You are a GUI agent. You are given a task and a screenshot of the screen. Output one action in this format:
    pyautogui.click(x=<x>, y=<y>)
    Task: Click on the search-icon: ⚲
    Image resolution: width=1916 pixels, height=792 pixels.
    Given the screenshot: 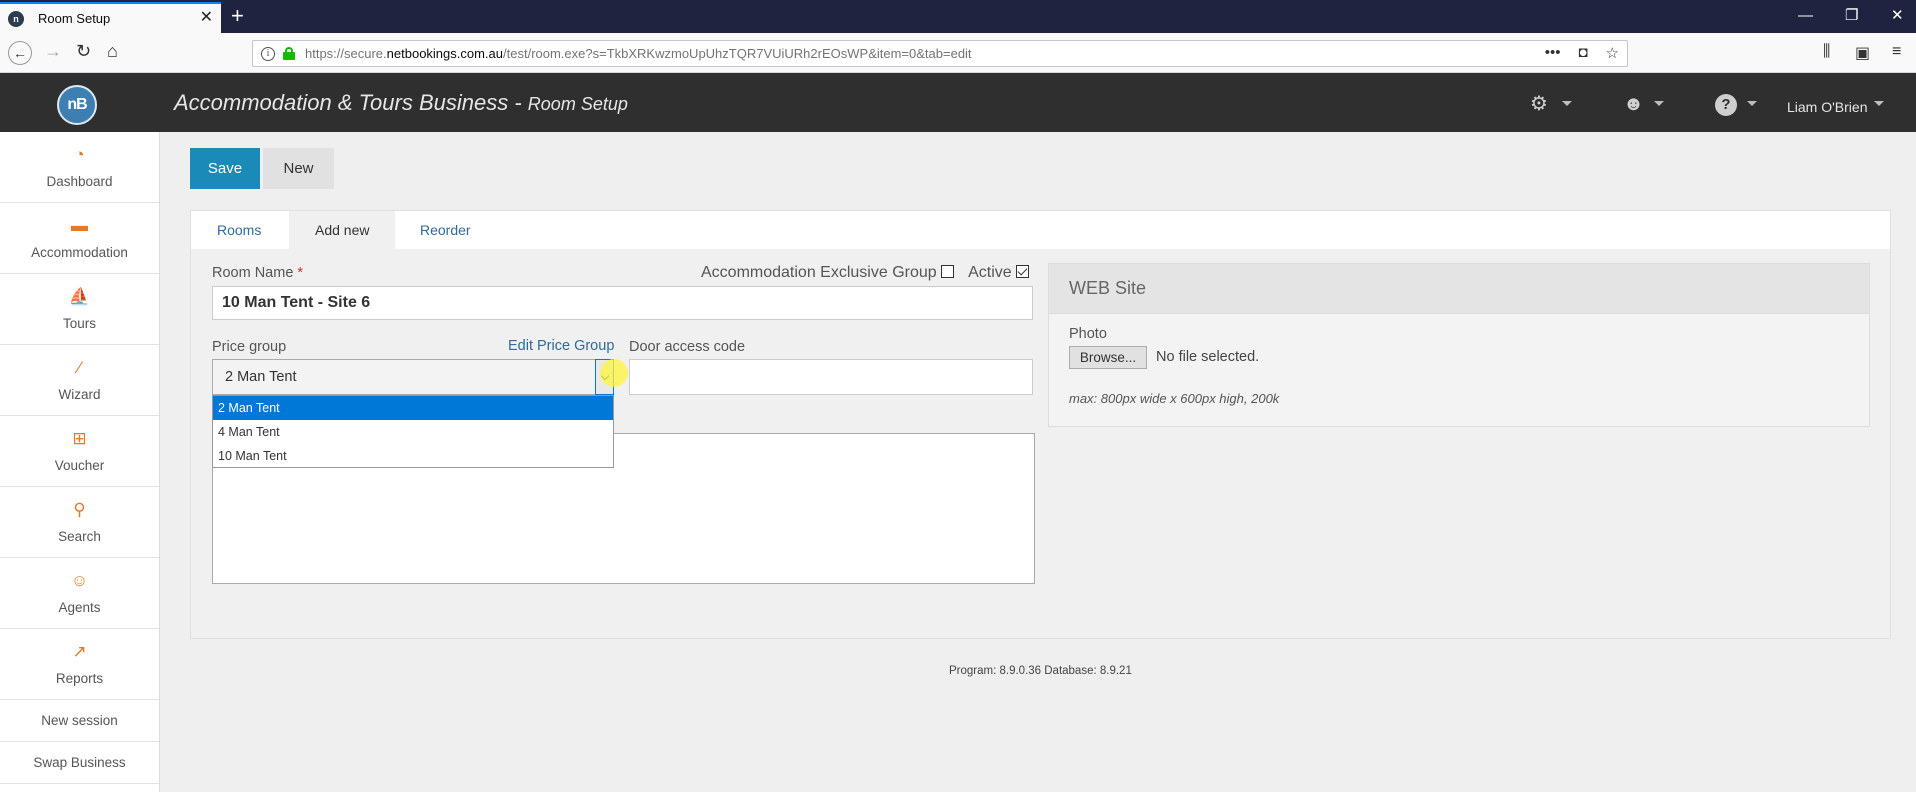 What is the action you would take?
    pyautogui.click(x=79, y=509)
    